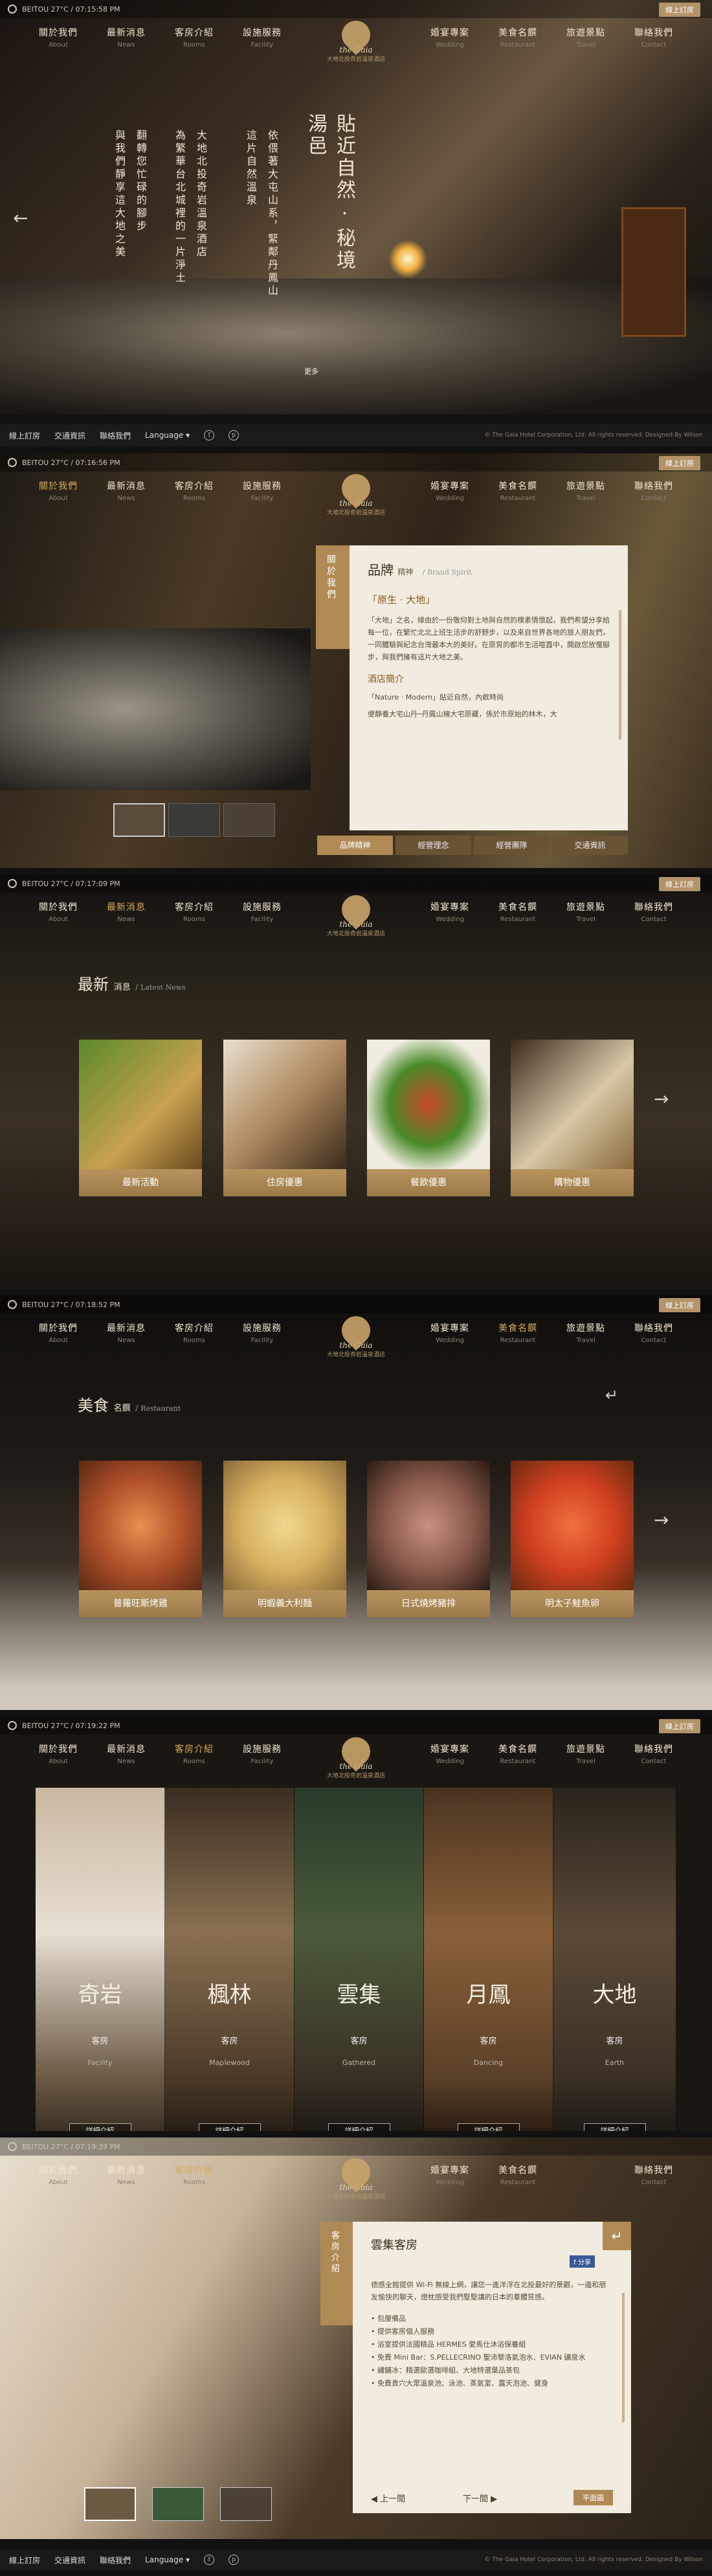 This screenshot has width=712, height=2576. Describe the element at coordinates (140, 1118) in the screenshot. I see `news-card: 最新活動` at that location.